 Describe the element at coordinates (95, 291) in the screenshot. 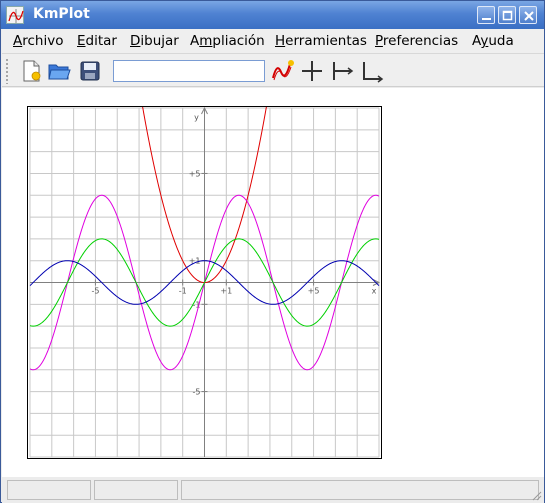

I see `x-tick-label: -5` at that location.